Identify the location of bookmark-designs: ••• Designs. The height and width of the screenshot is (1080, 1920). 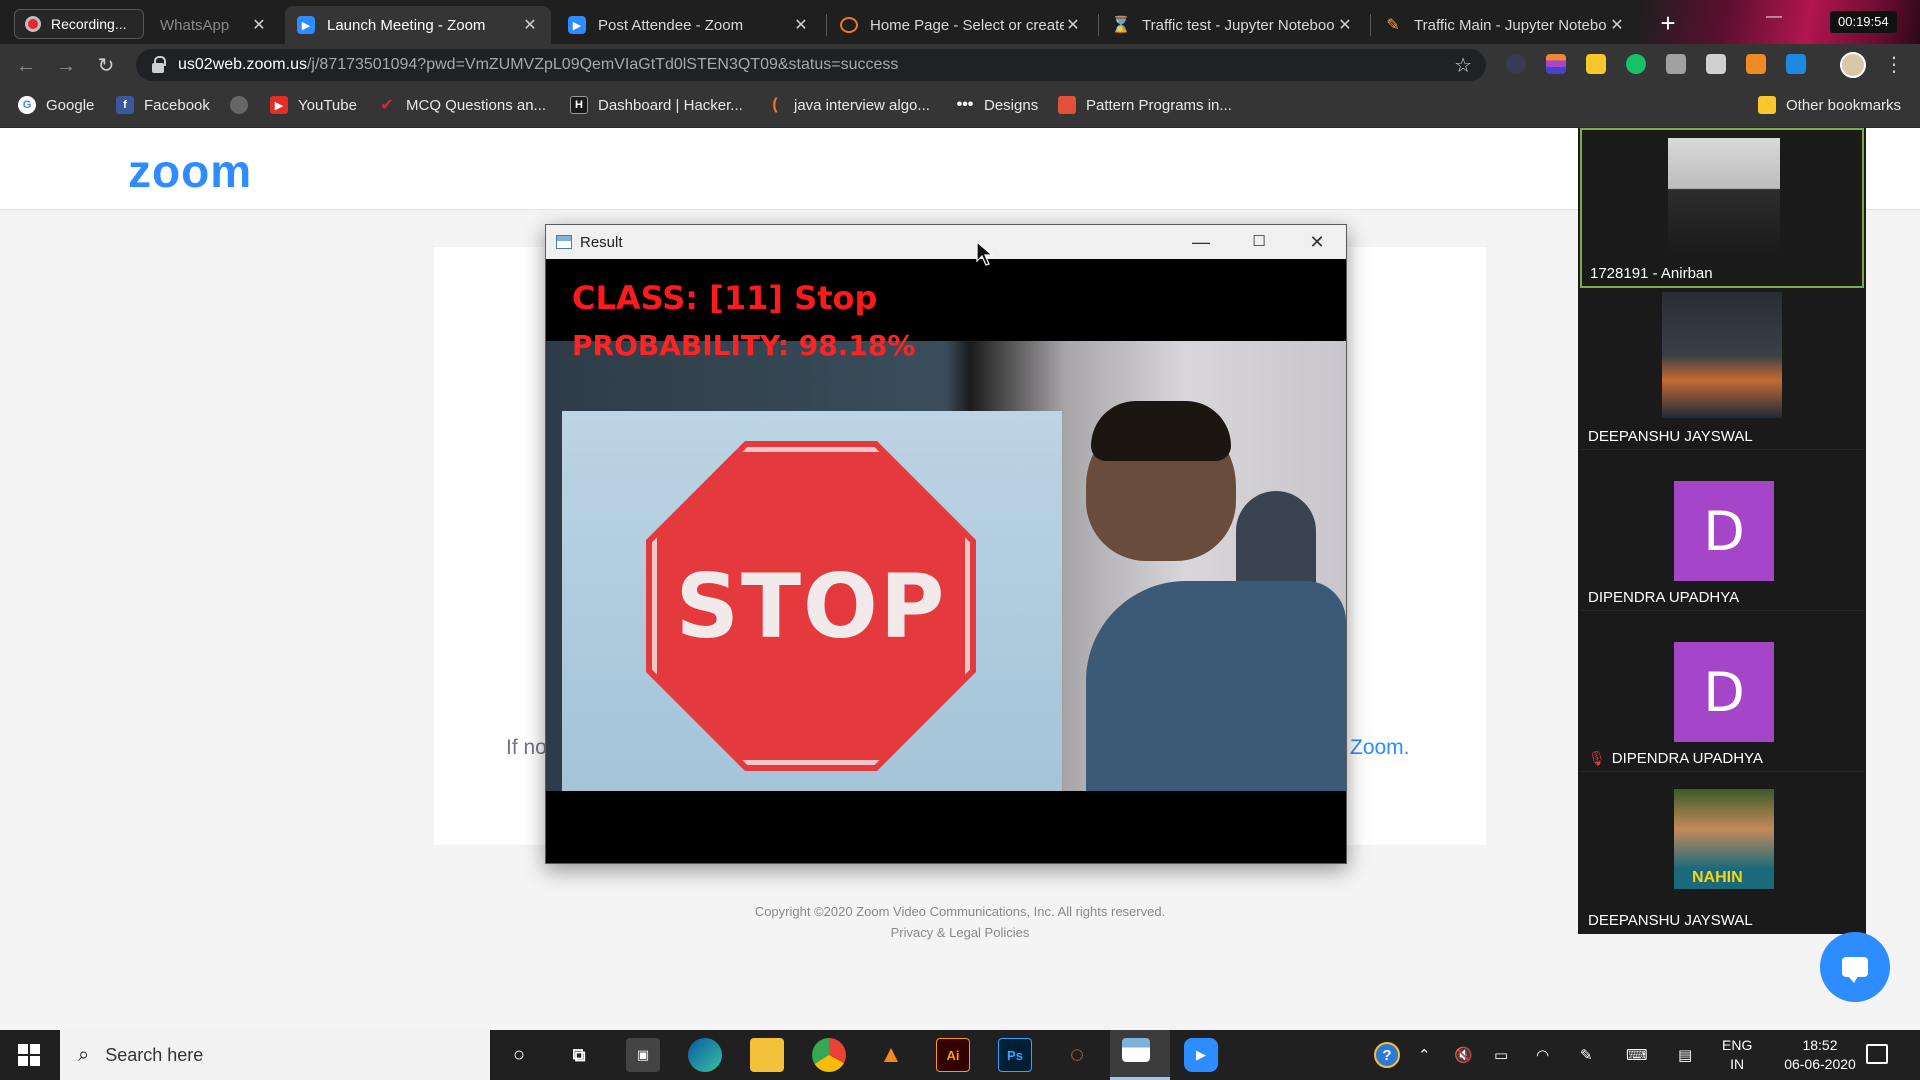
(997, 105).